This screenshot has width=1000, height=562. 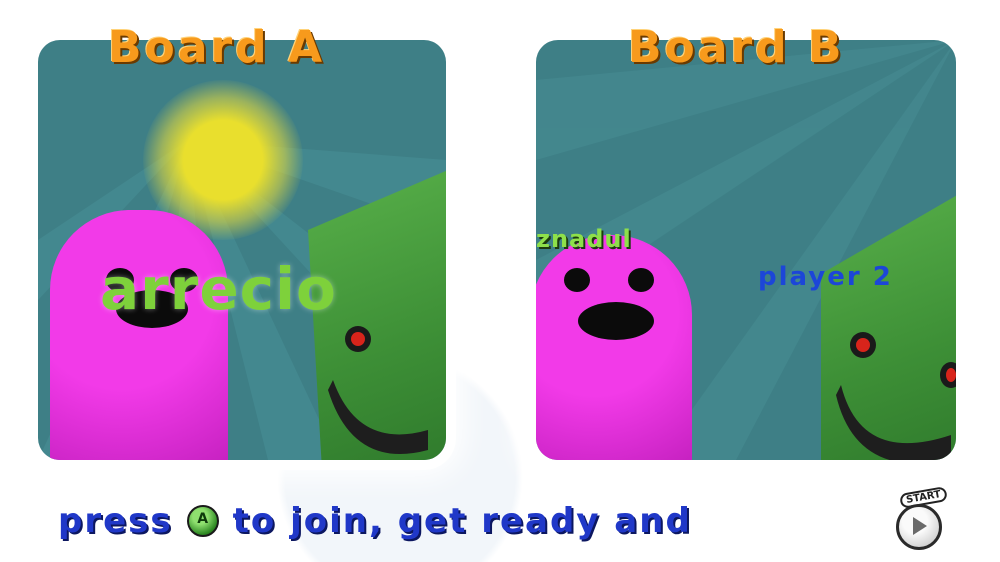 I want to click on join-prompt: press to join, get ready and, so click(x=375, y=521).